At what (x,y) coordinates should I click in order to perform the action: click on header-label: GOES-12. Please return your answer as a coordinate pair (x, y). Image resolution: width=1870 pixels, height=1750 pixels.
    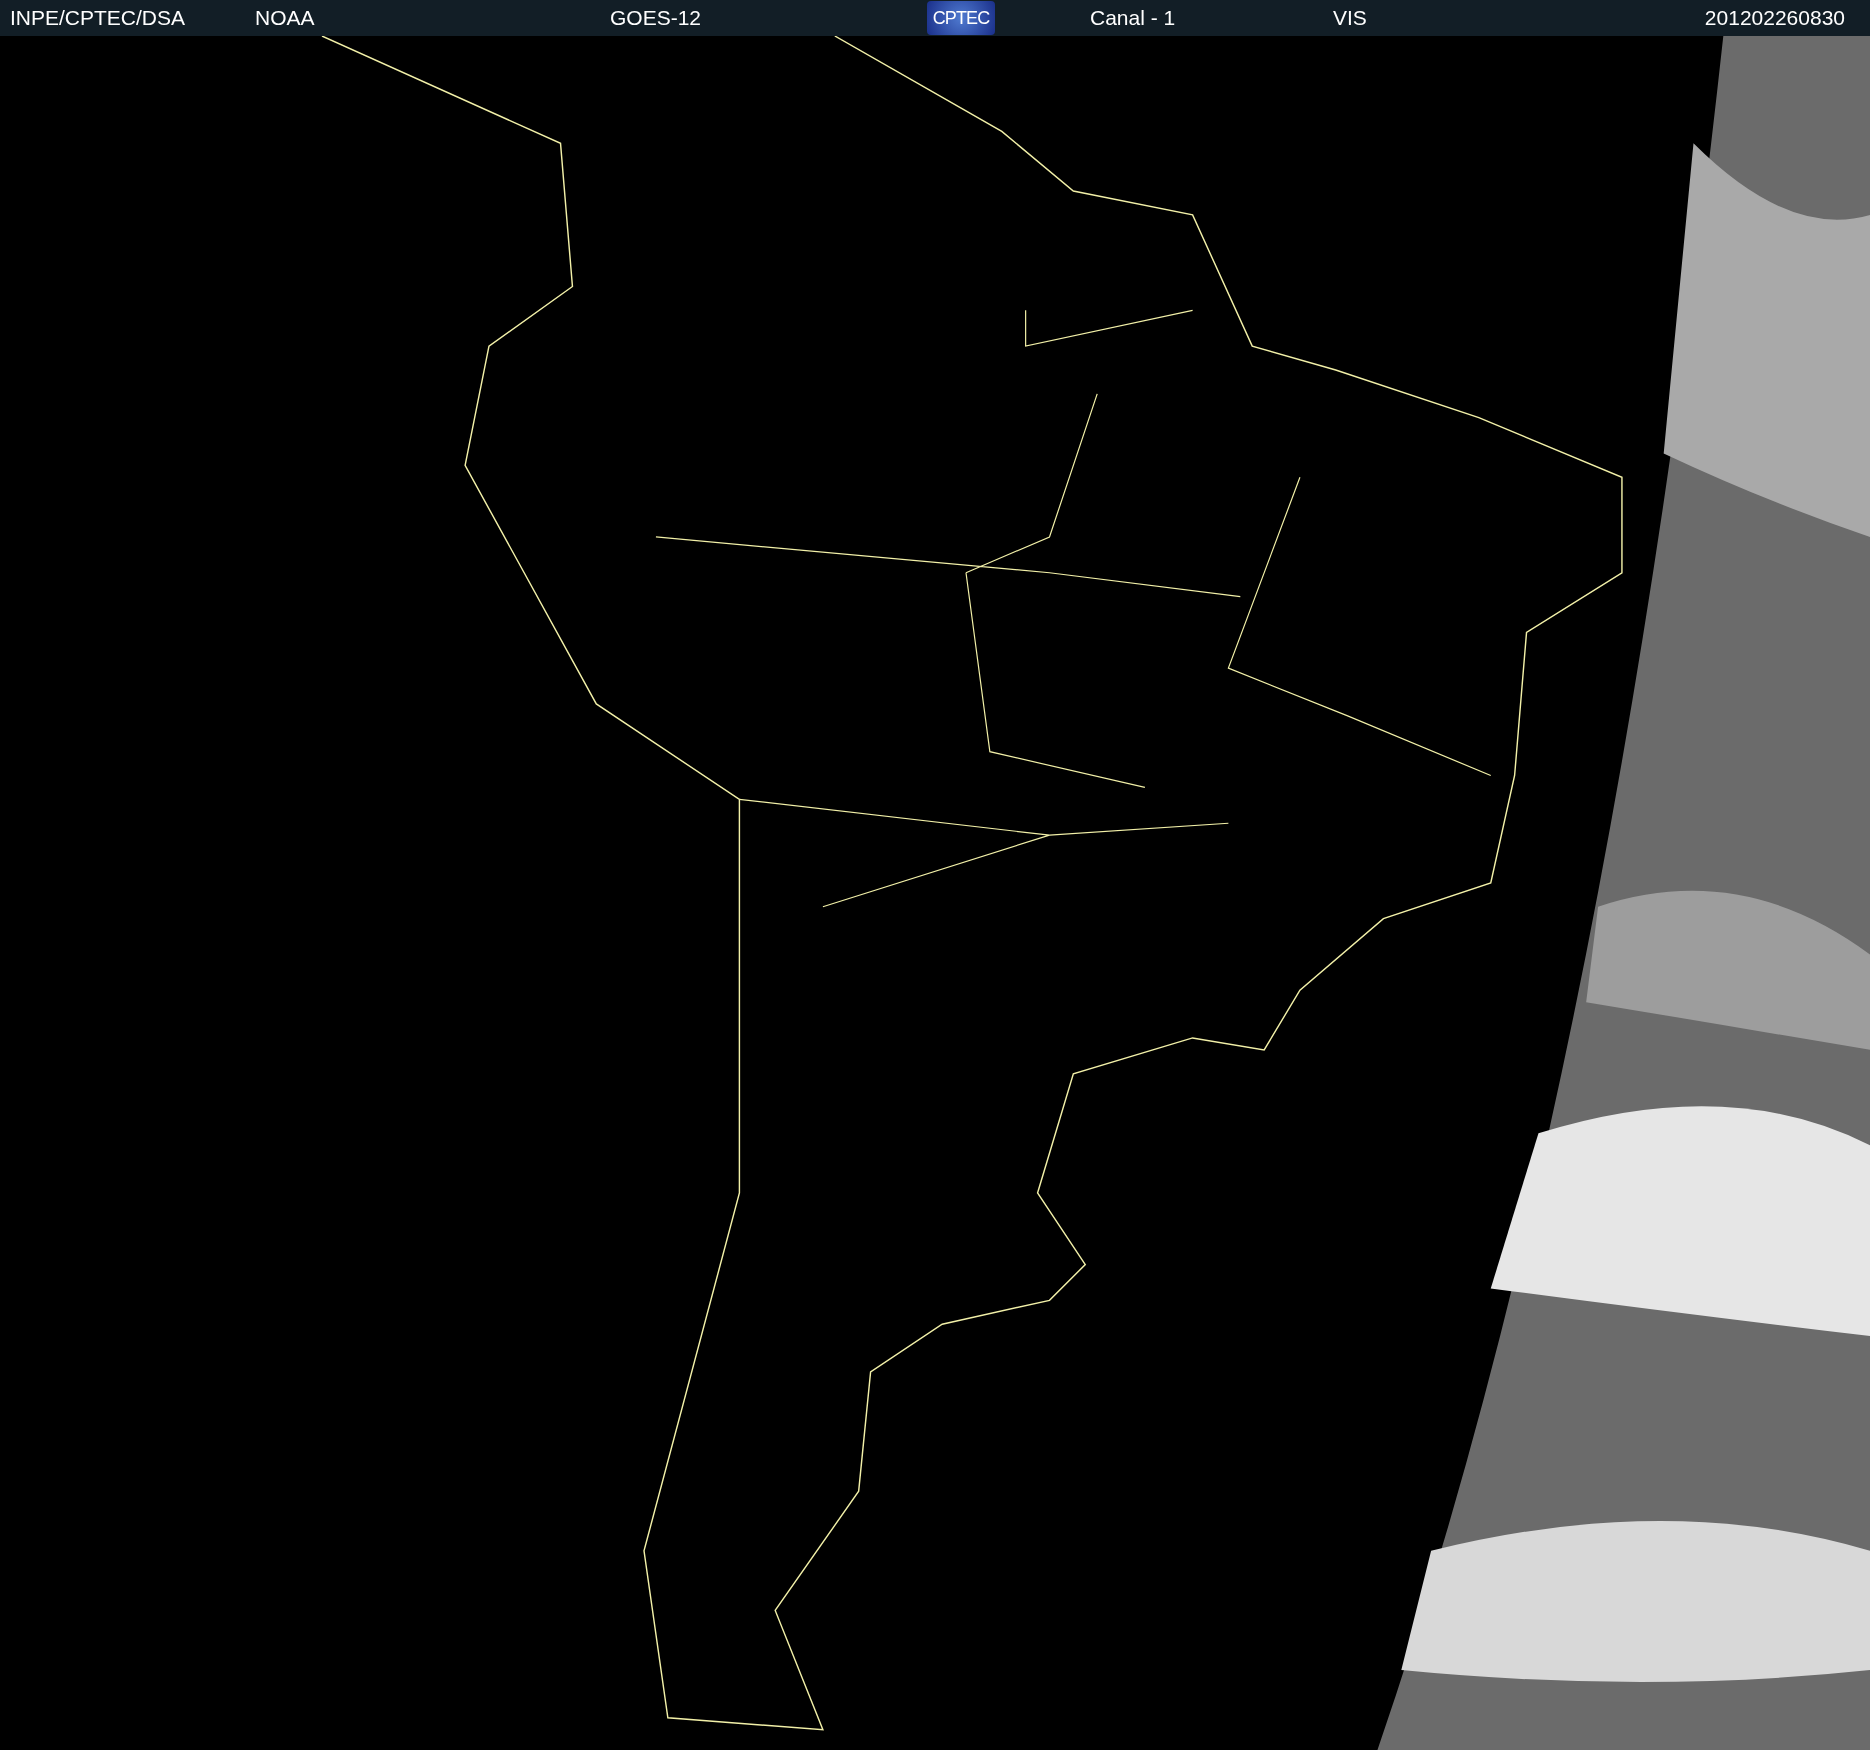
    Looking at the image, I should click on (656, 18).